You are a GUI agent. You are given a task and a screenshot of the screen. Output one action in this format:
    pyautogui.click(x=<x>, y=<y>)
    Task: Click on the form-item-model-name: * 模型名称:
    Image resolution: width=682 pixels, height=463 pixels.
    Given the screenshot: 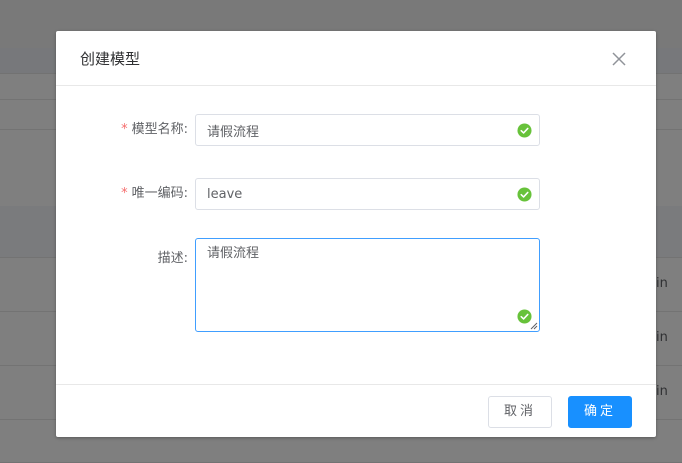 What is the action you would take?
    pyautogui.click(x=356, y=130)
    